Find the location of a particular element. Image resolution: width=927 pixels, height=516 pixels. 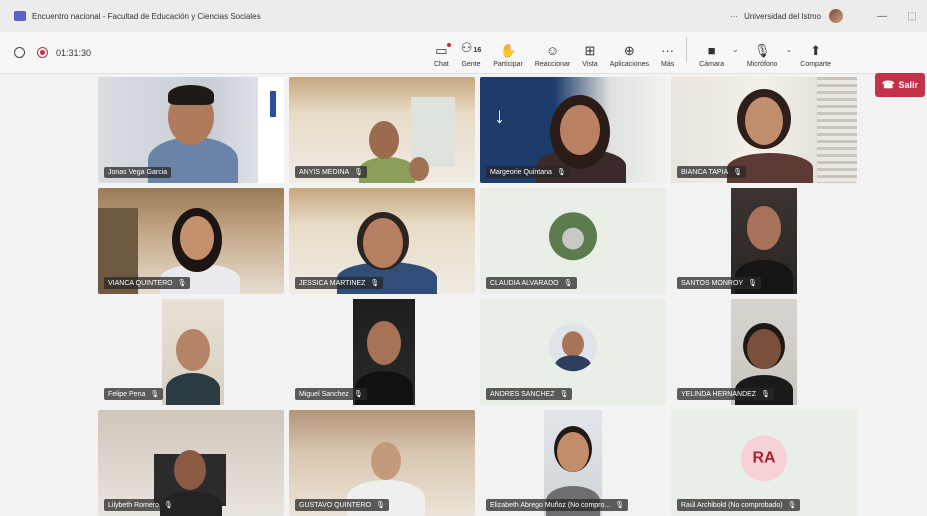

participant-tile: SANTOS MONROY 🎙︎ is located at coordinates (764, 241).